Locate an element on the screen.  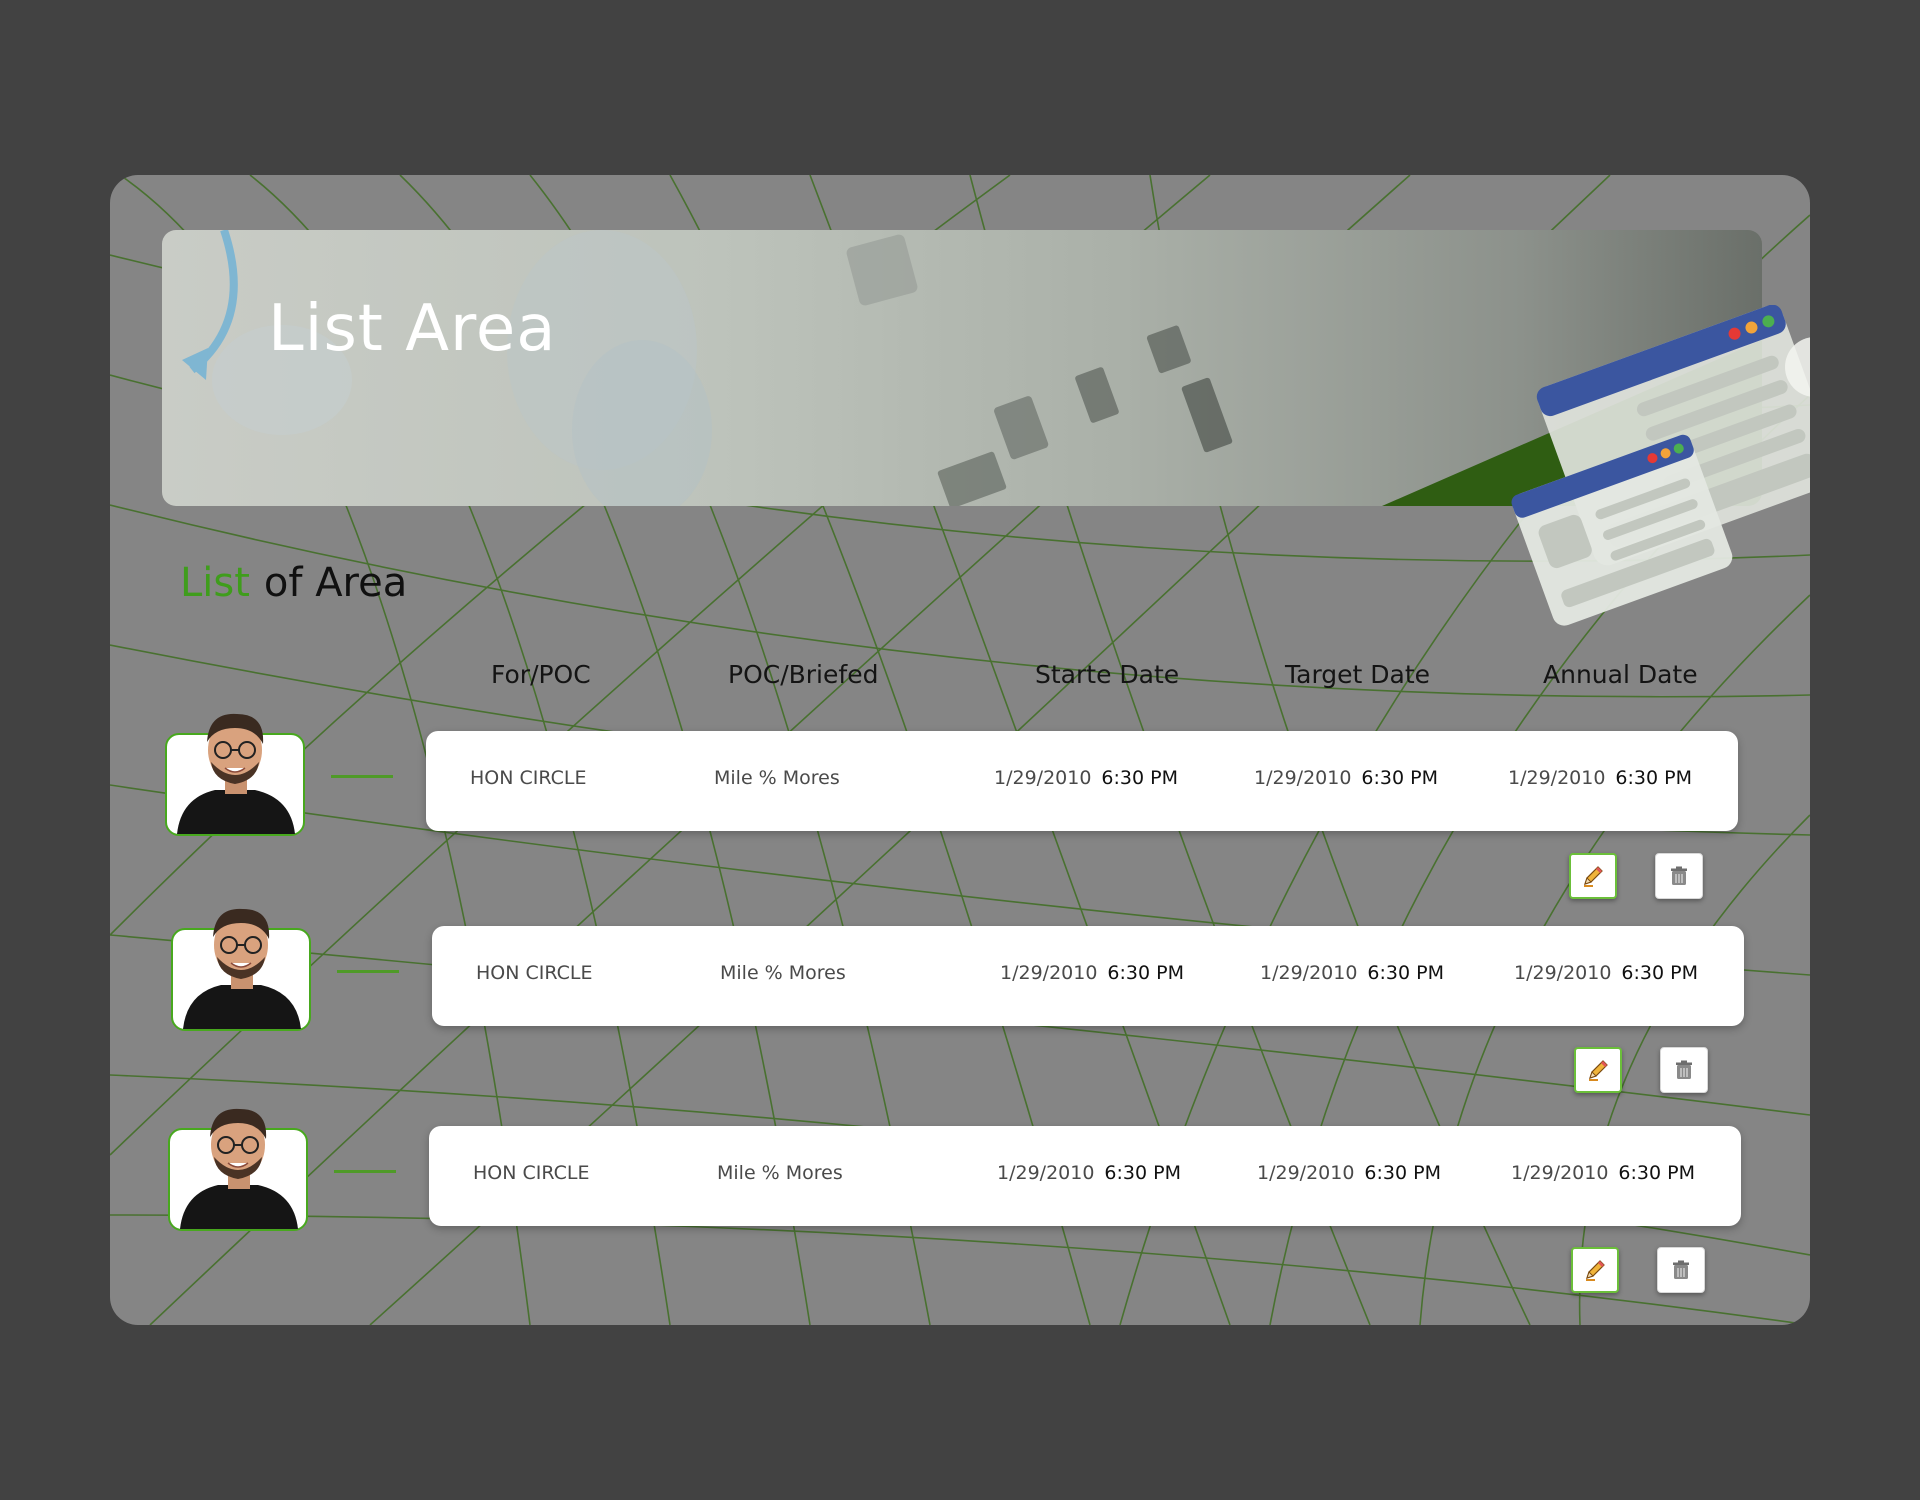
section-title: List of Area is located at coordinates (293, 583).